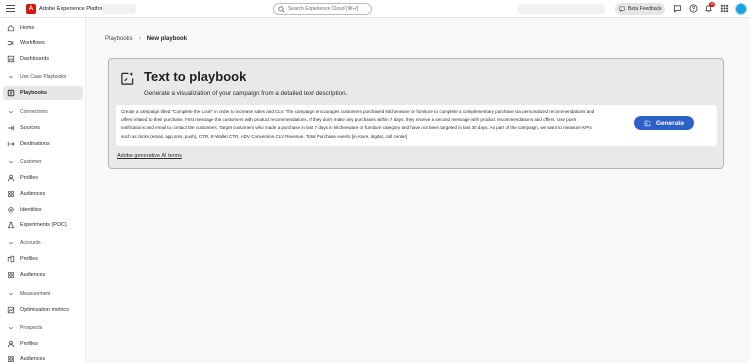  I want to click on section-use-case-playbooks: Use Case Playbooks, so click(43, 77).